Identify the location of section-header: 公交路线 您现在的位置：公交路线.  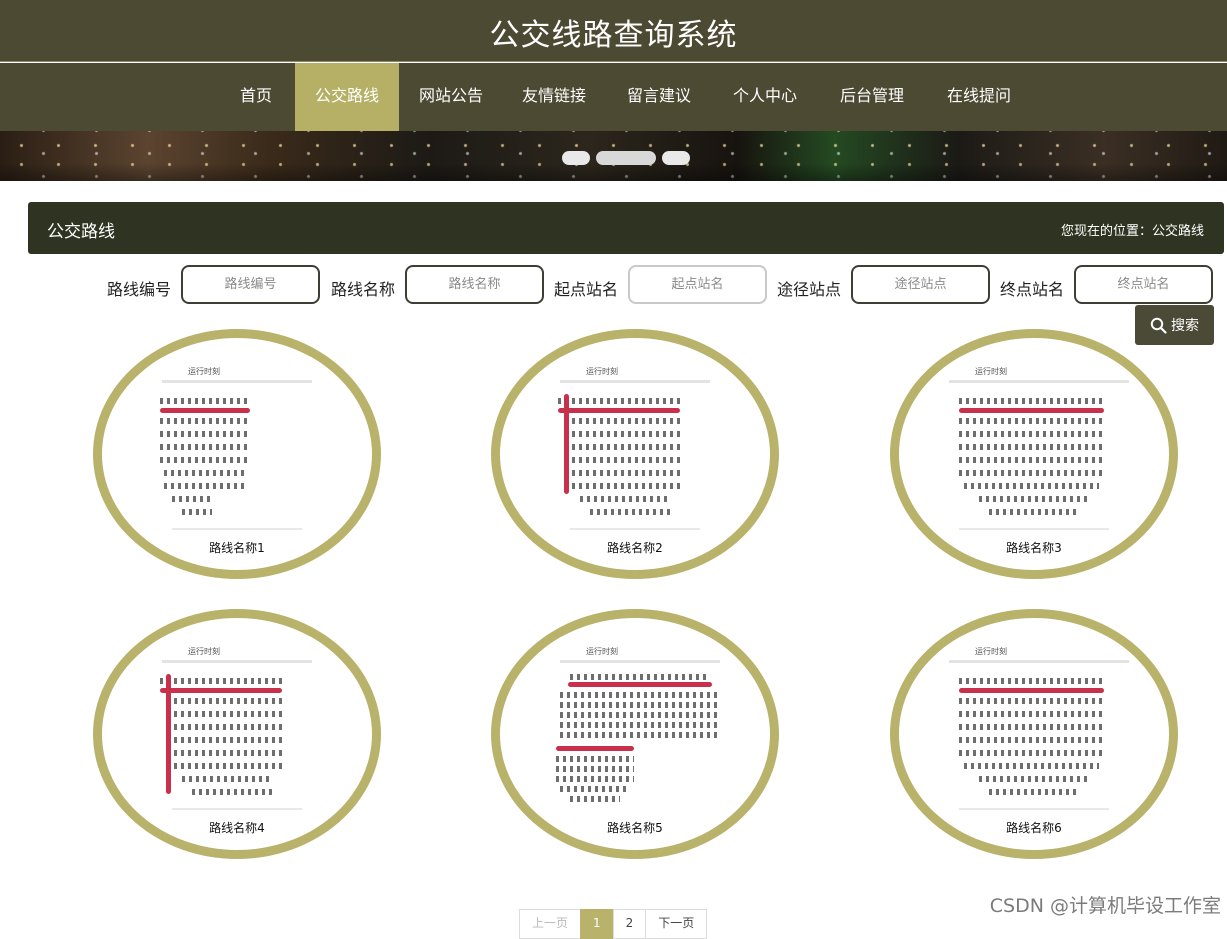
(626, 228).